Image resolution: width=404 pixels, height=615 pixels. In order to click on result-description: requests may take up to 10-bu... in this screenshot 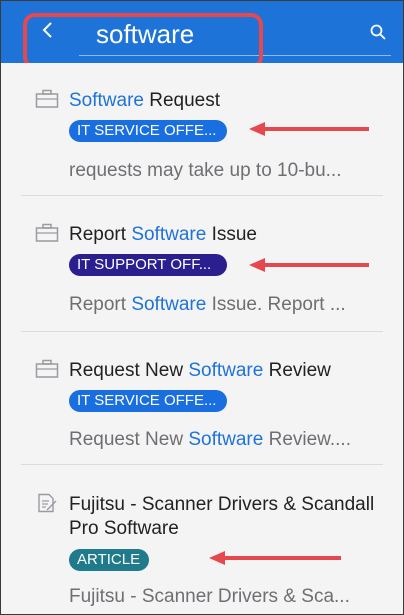, I will do `click(205, 170)`.